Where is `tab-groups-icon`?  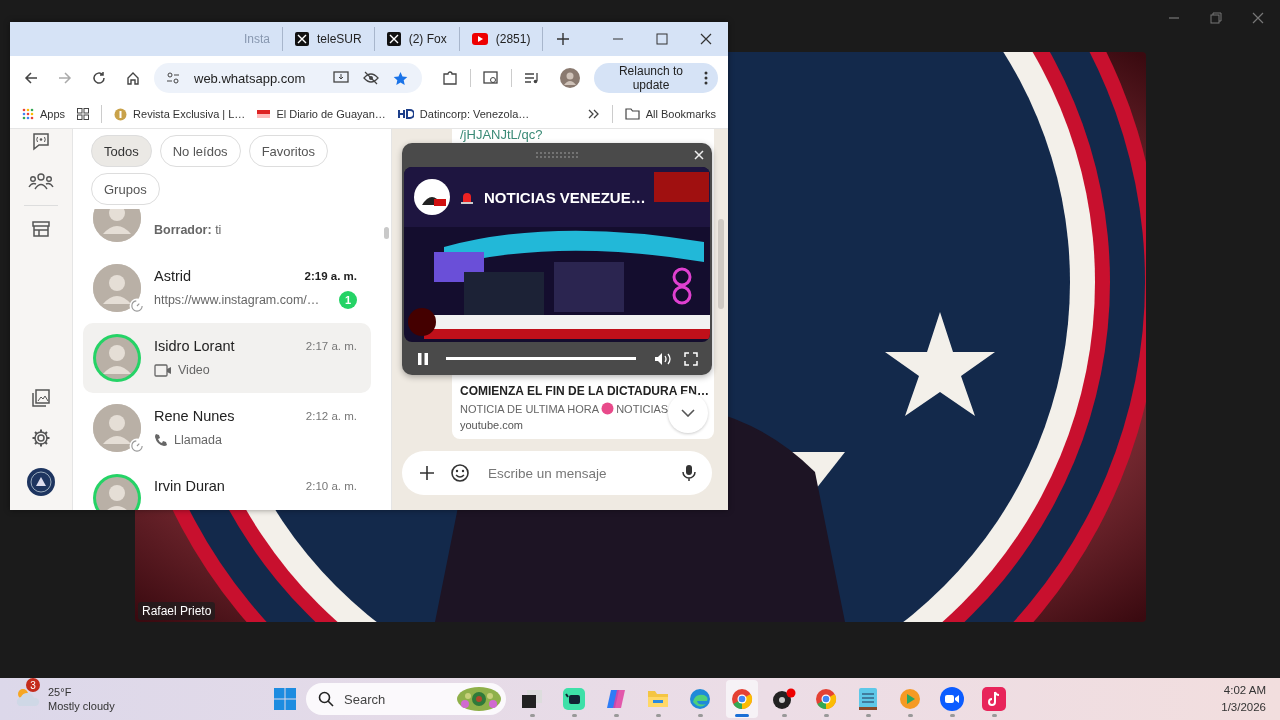
tab-groups-icon is located at coordinates (83, 114).